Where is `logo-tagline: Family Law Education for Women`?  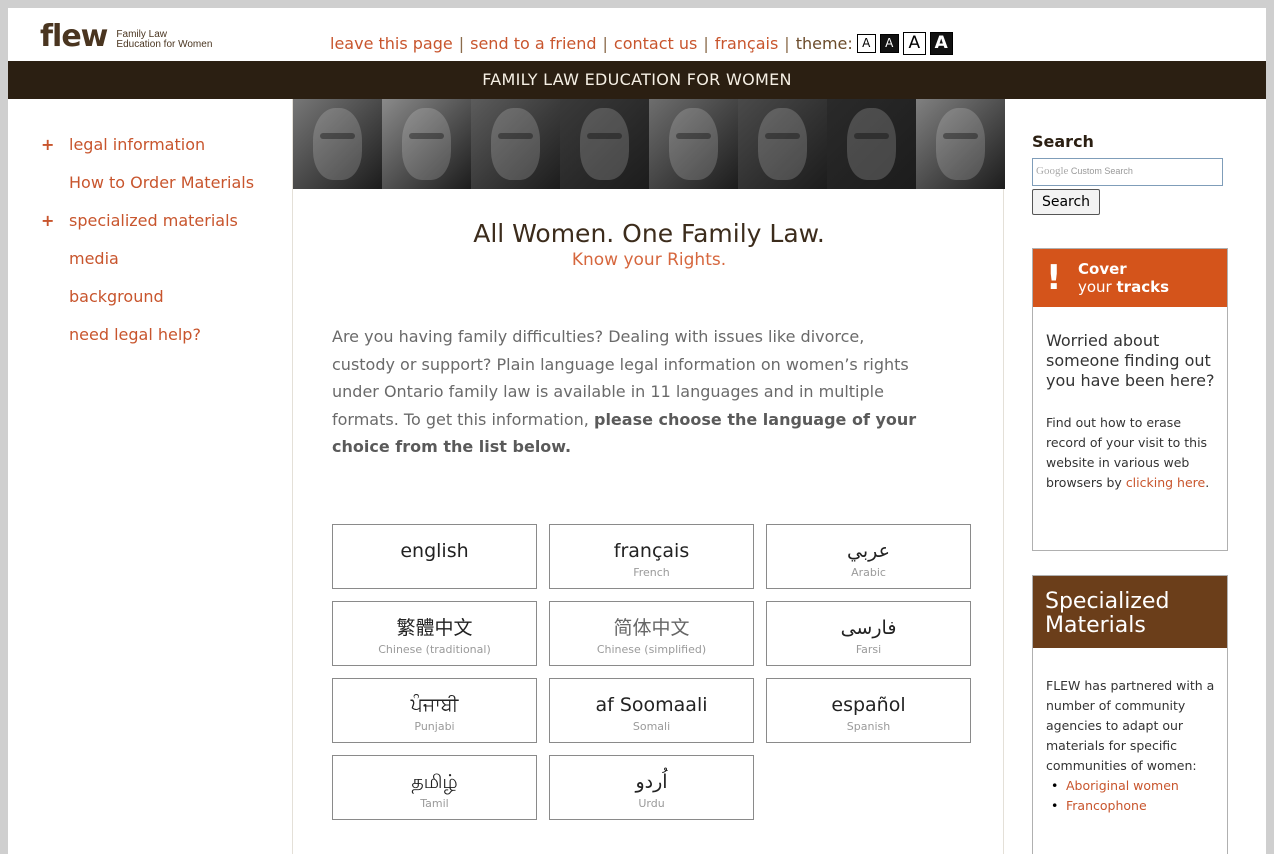 logo-tagline: Family Law Education for Women is located at coordinates (164, 40).